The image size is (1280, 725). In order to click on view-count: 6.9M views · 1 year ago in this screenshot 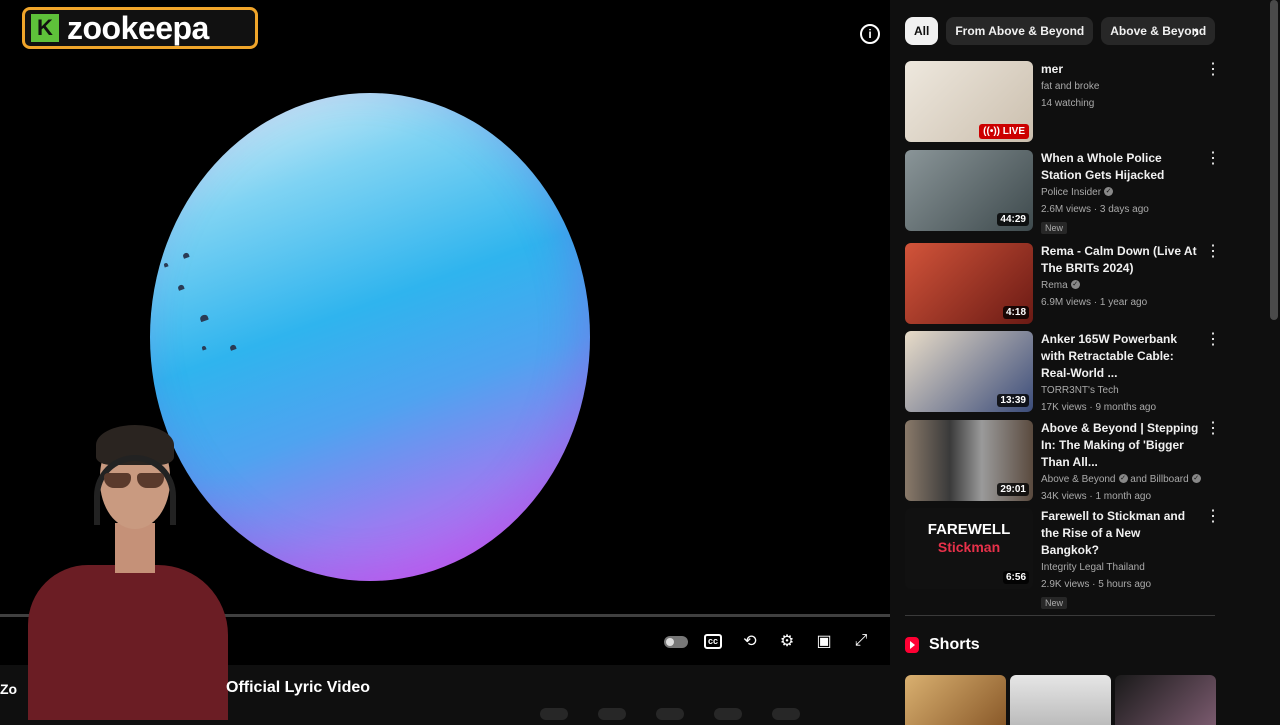, I will do `click(1094, 302)`.